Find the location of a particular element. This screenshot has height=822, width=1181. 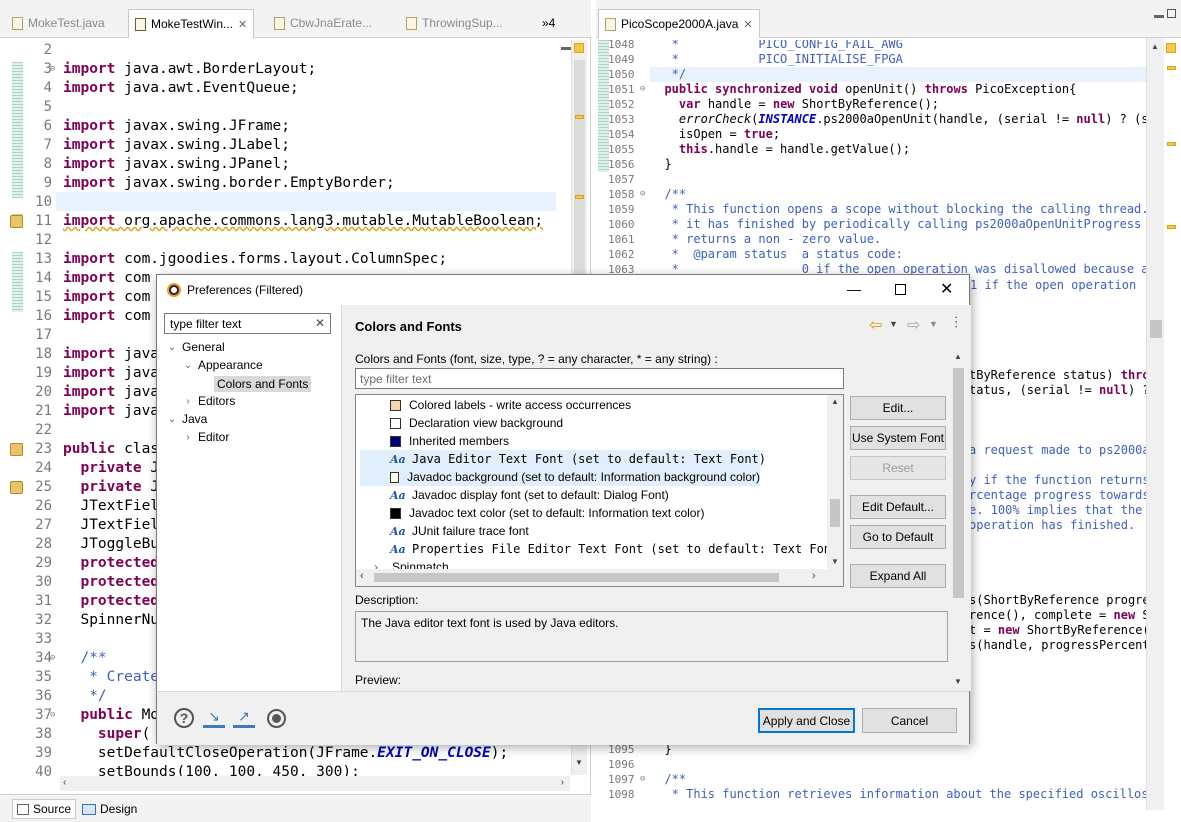

minimize-window-button: — is located at coordinates (854, 289).